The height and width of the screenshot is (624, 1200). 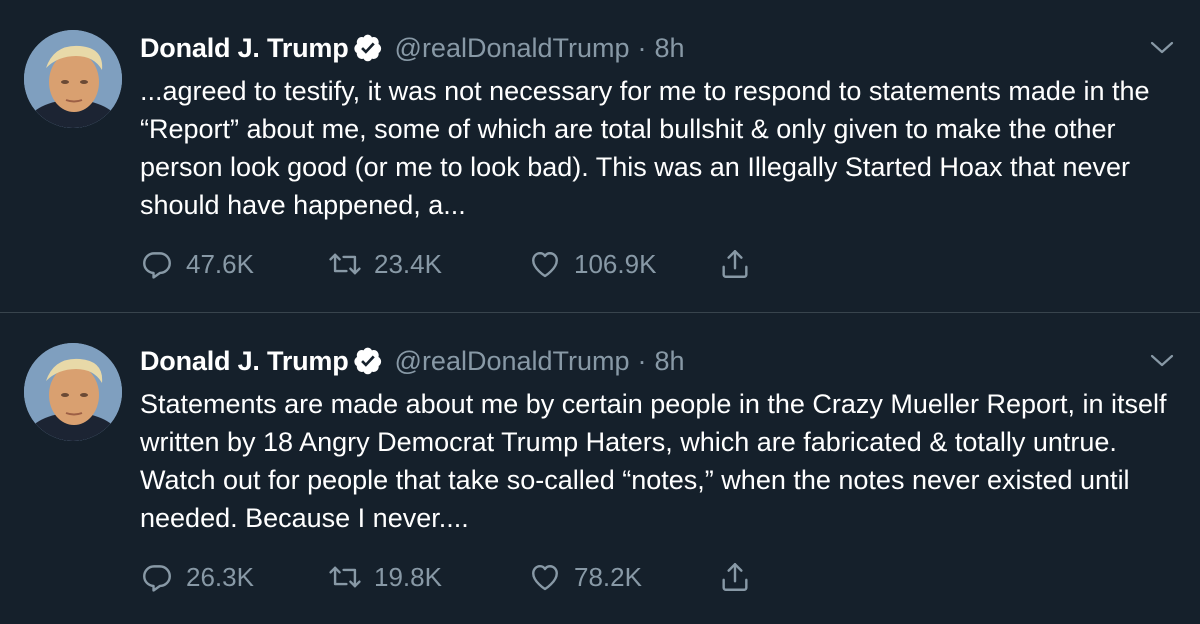 I want to click on like-button: 78.2K, so click(x=623, y=577).